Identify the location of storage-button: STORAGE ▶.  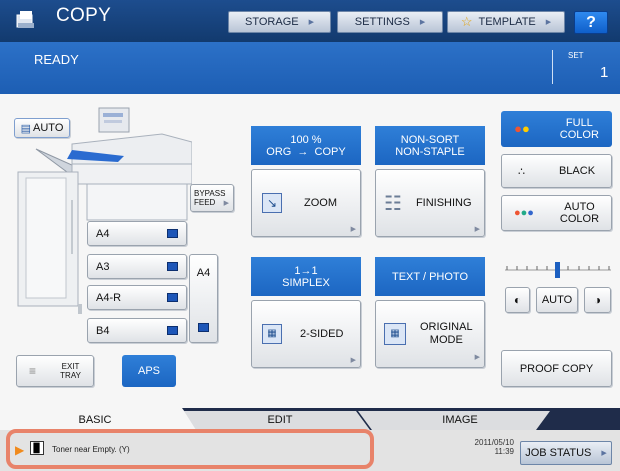
(279, 22).